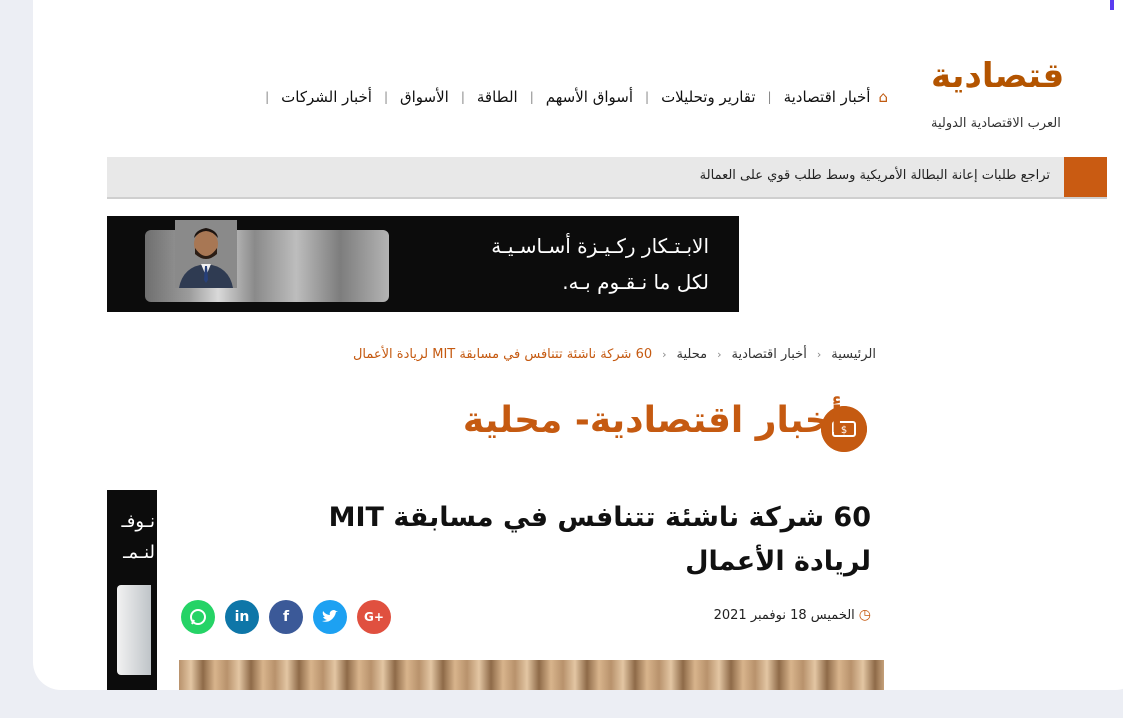 This screenshot has width=1123, height=718. Describe the element at coordinates (708, 97) in the screenshot. I see `nav-item-reports: تقارير وتحليلات` at that location.